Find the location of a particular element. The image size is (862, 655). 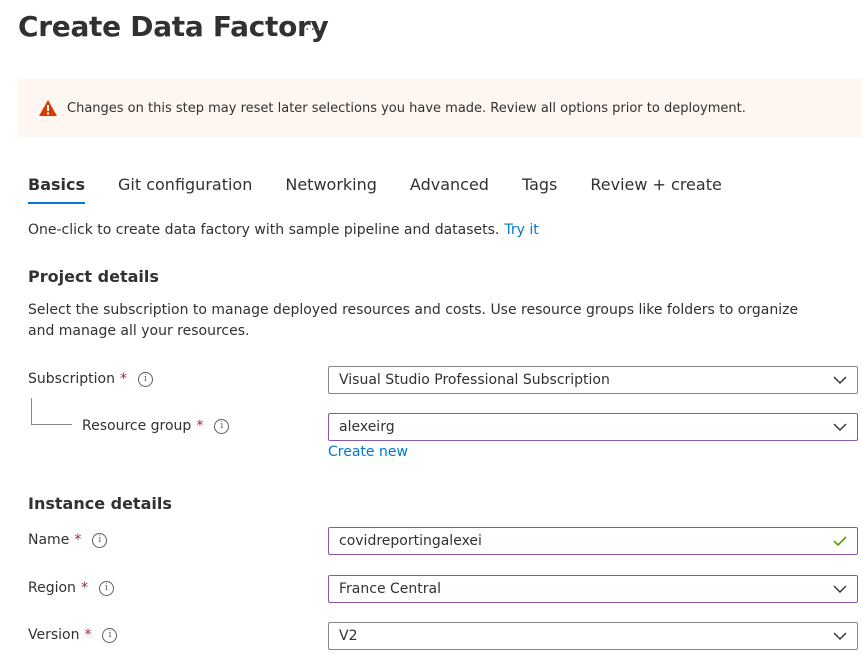

instance-details-heading: Instance details is located at coordinates (100, 503).